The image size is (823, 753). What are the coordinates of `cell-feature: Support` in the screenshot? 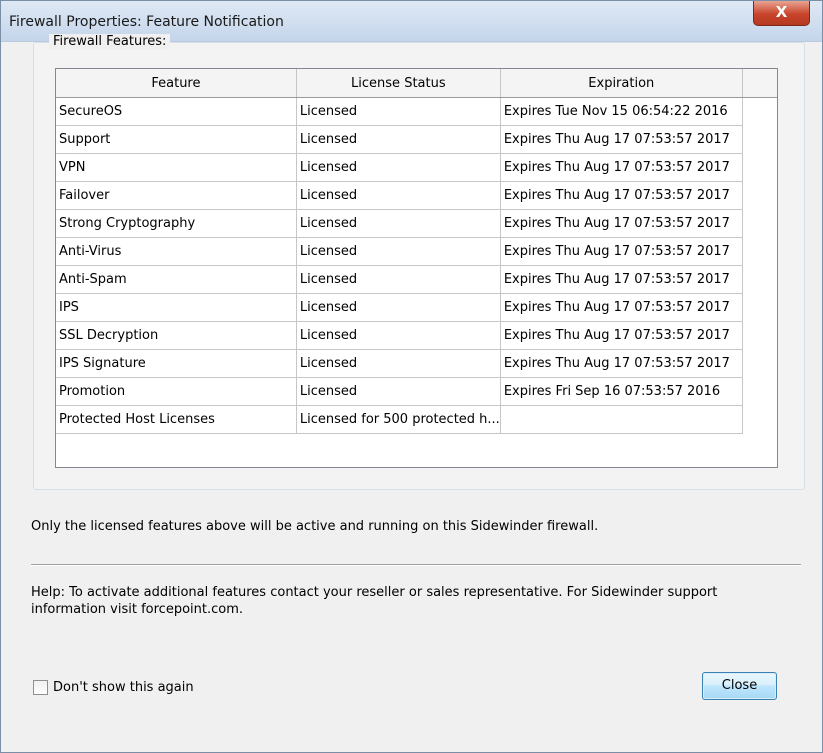 It's located at (176, 139).